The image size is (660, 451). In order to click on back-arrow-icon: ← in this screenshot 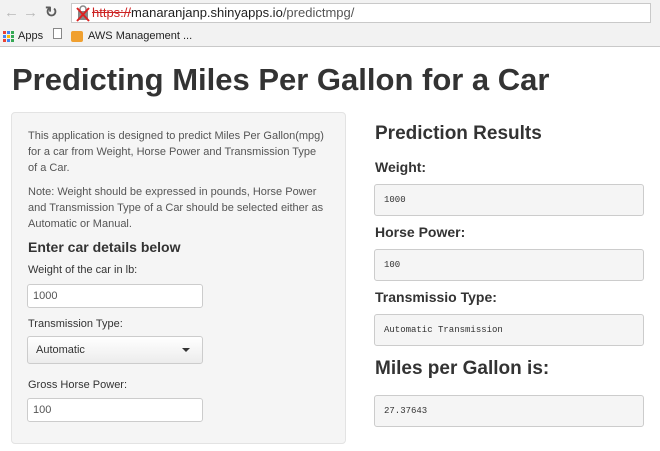, I will do `click(11, 13)`.